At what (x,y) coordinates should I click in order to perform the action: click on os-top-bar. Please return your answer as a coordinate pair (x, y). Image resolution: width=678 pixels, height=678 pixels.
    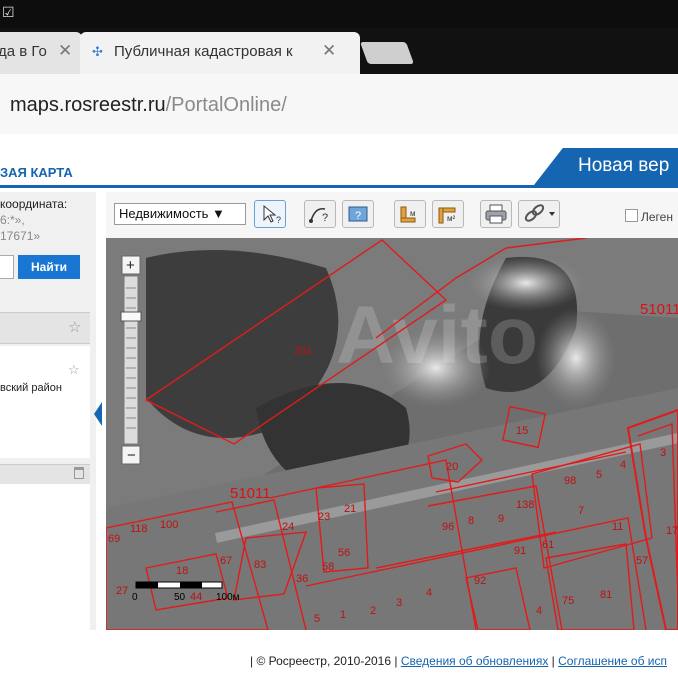
    Looking at the image, I should click on (339, 14).